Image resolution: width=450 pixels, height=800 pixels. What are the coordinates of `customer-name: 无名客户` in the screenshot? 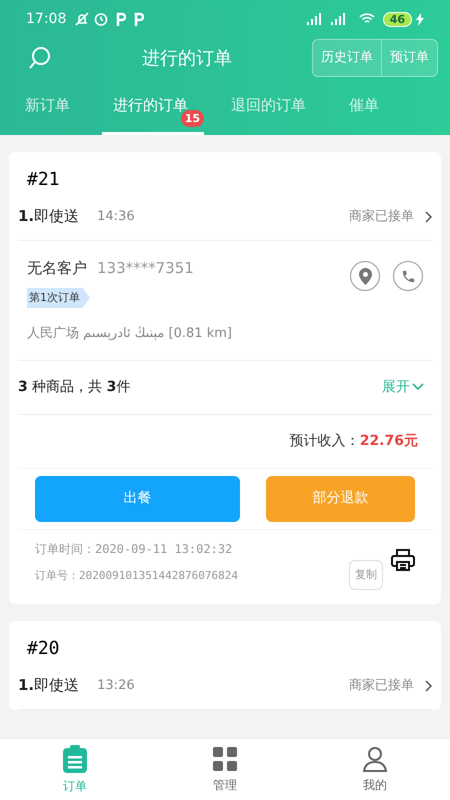 It's located at (57, 268).